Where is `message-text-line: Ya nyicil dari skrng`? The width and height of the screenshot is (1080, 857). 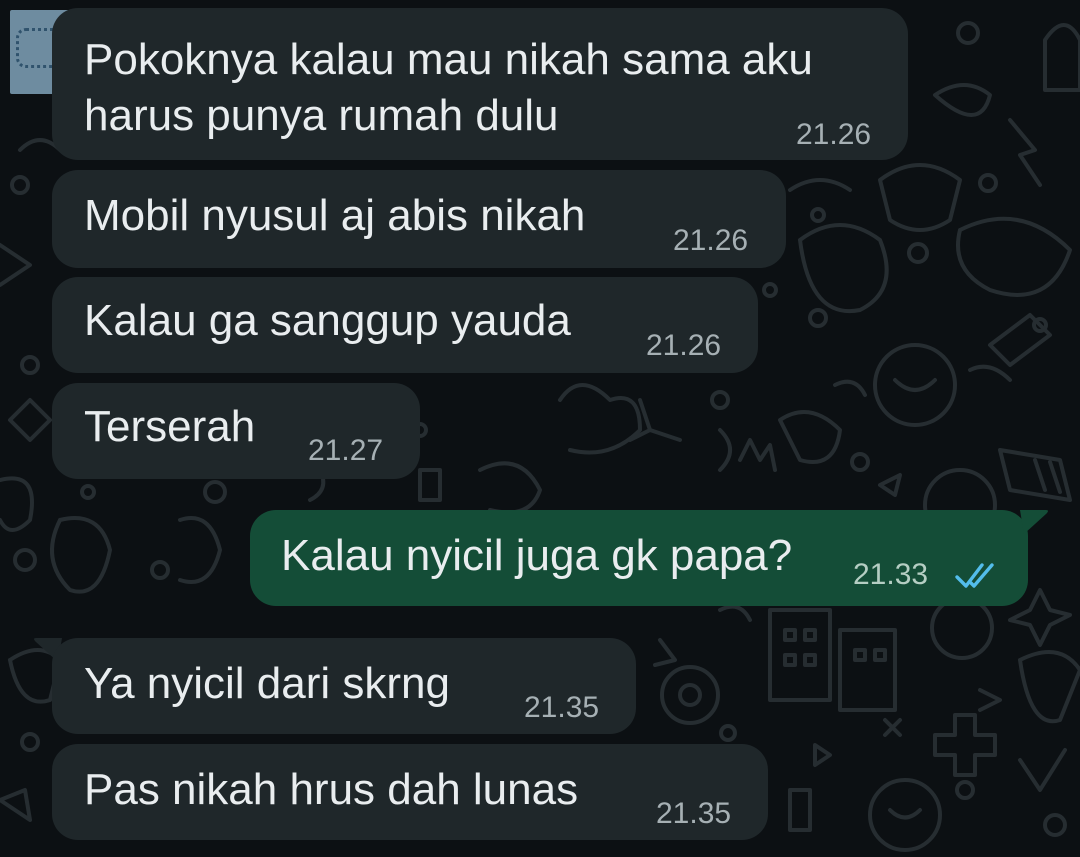 message-text-line: Ya nyicil dari skrng is located at coordinates (267, 683).